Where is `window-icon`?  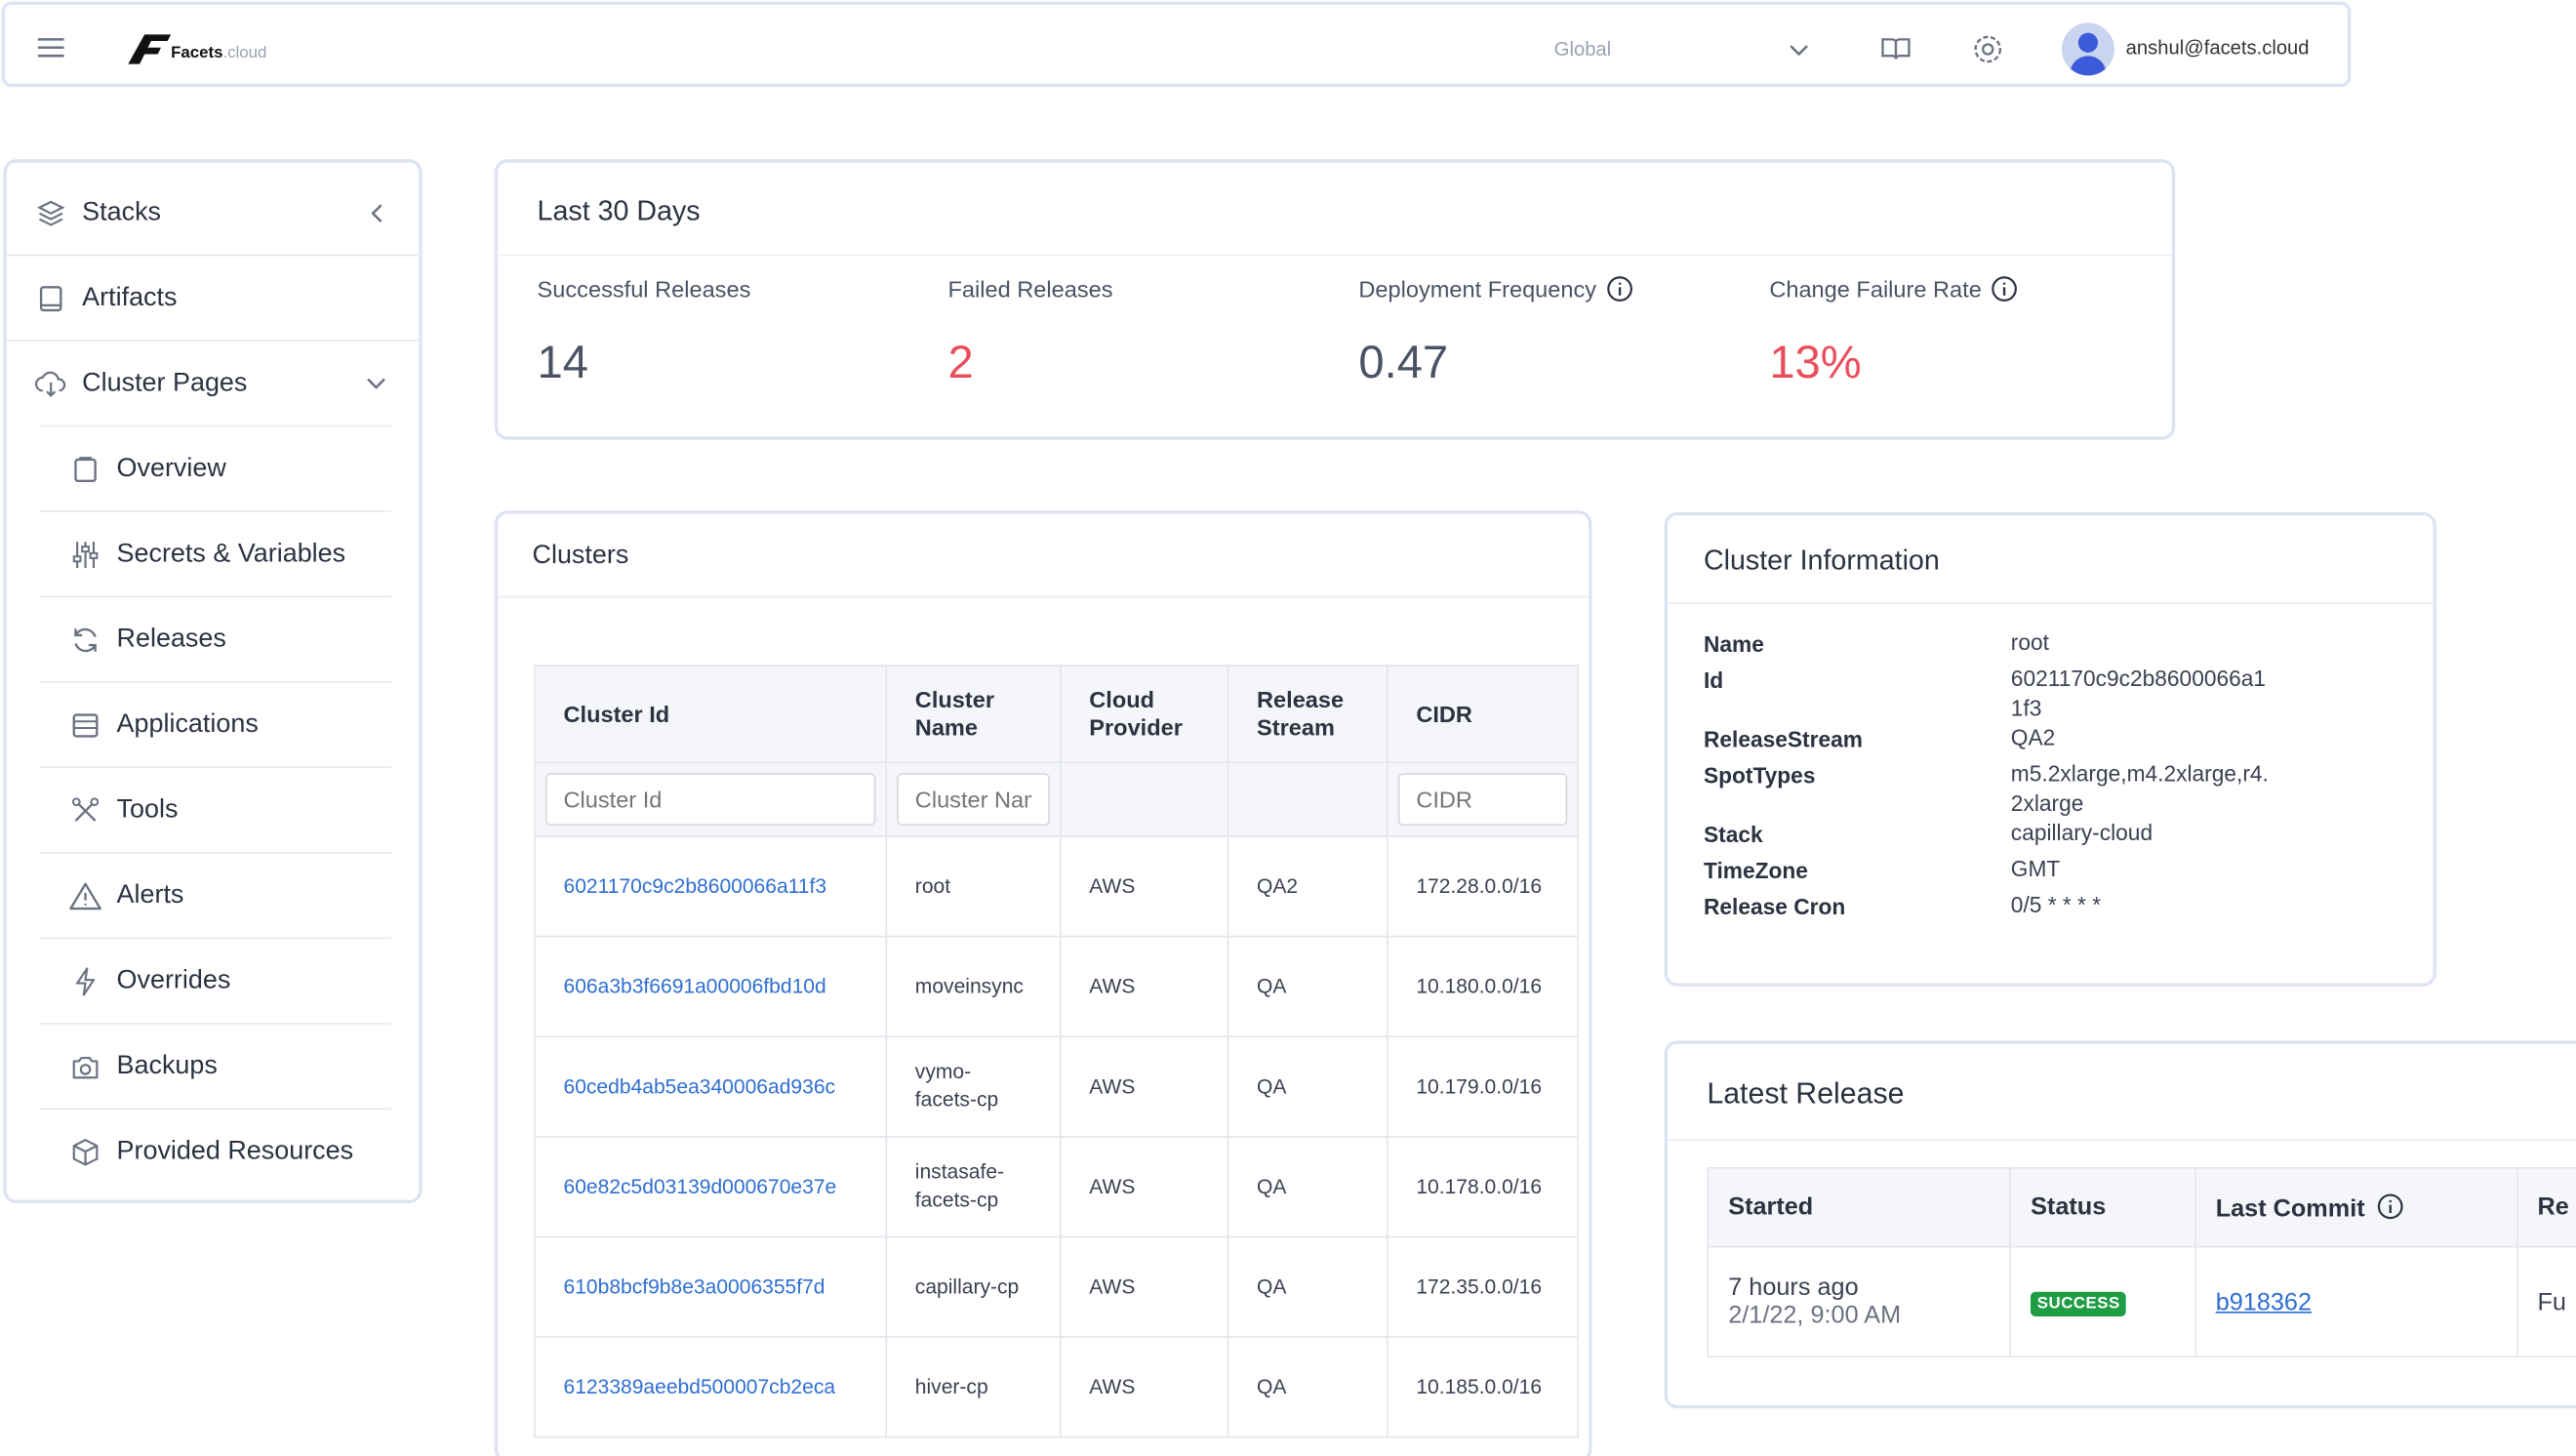 window-icon is located at coordinates (85, 726).